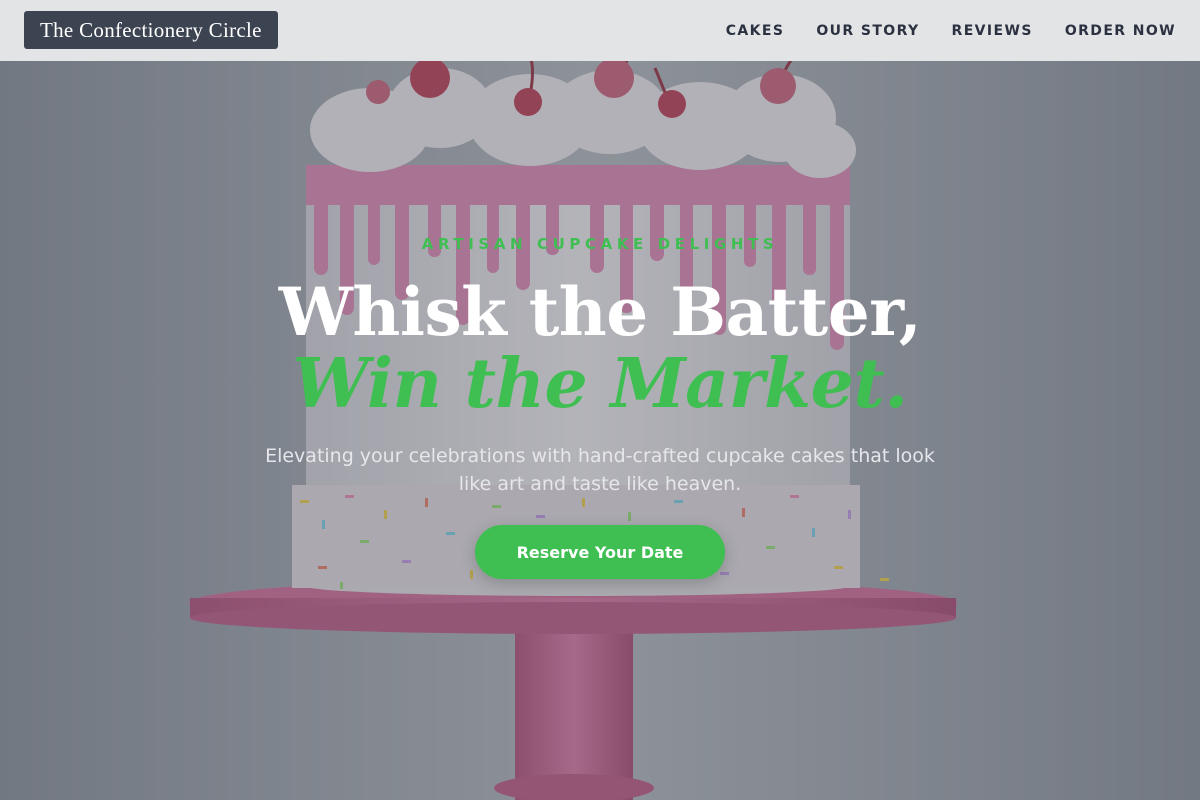  What do you see at coordinates (600, 244) in the screenshot?
I see `hero-eyebrow: ARTISAN CUPCAKE DELIGHTS` at bounding box center [600, 244].